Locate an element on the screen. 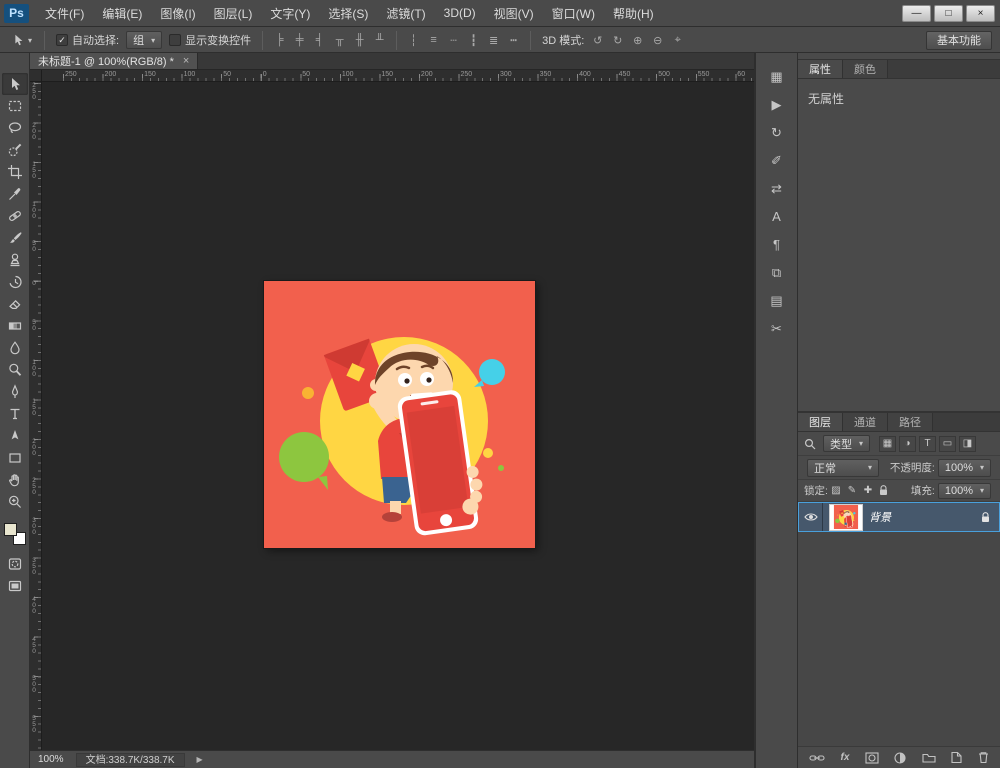 This screenshot has height=768, width=1000. minimize-button: — is located at coordinates (916, 13).